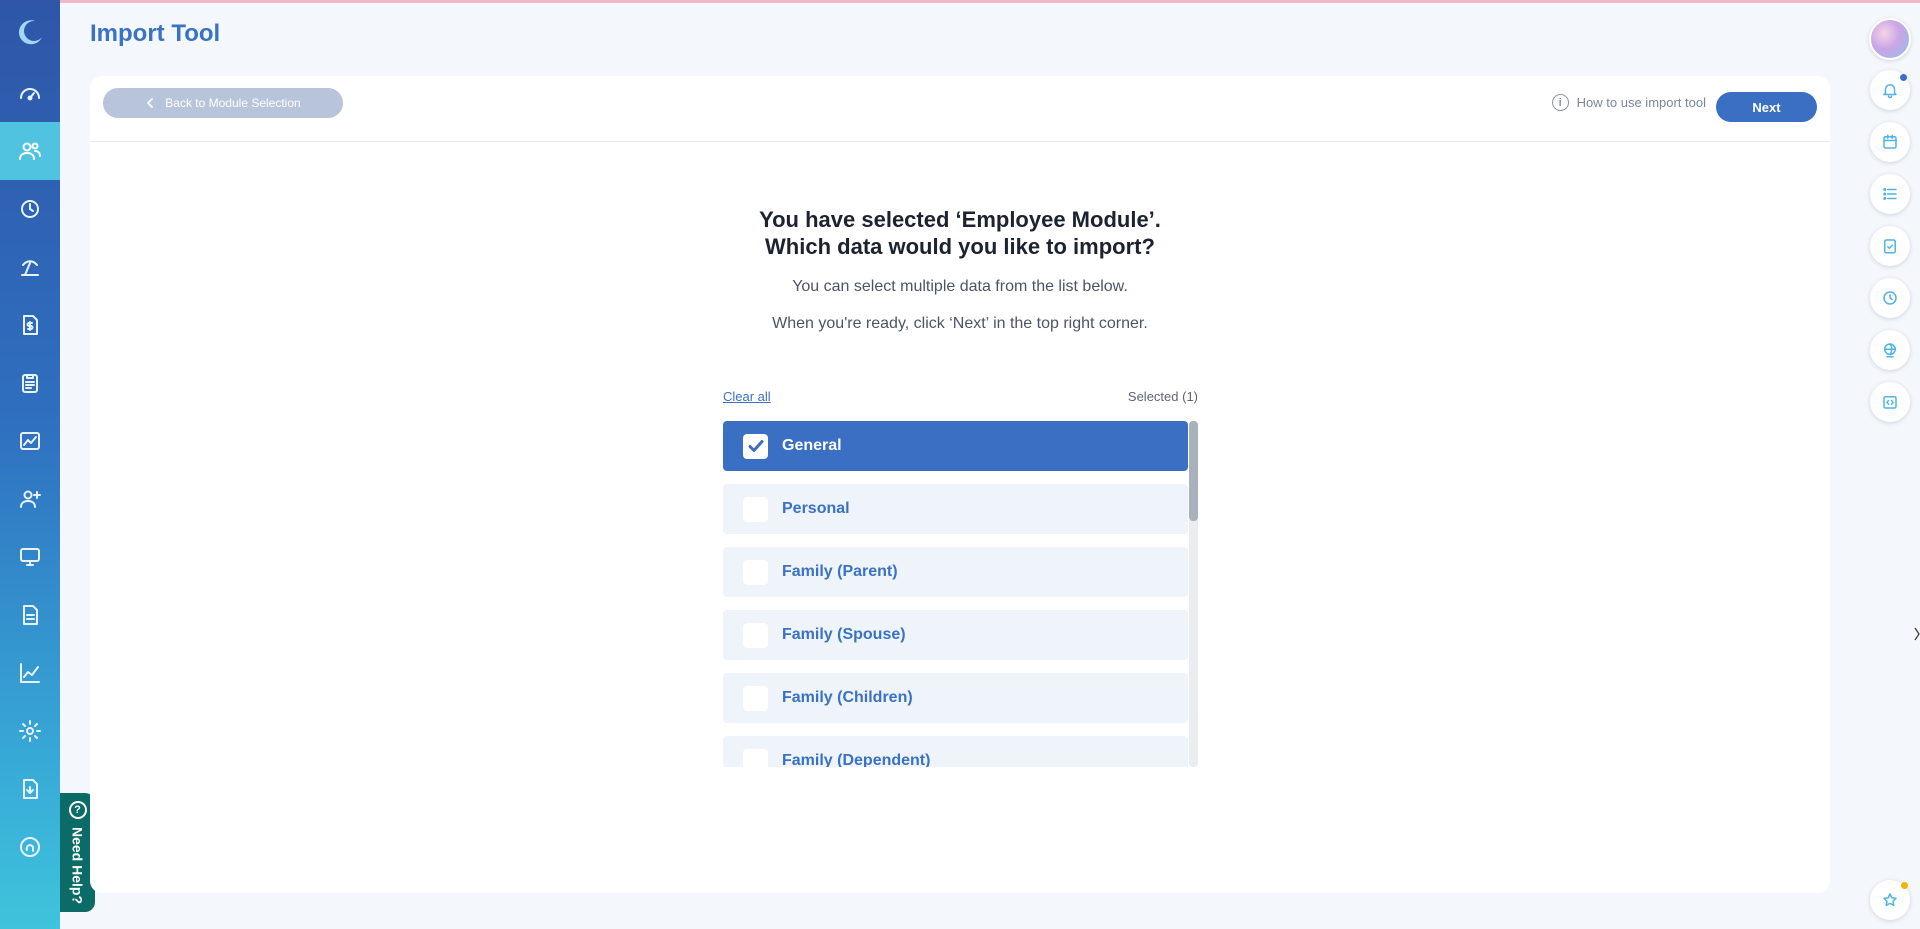  What do you see at coordinates (856, 759) in the screenshot?
I see `list-item-label: Family (Dependent)` at bounding box center [856, 759].